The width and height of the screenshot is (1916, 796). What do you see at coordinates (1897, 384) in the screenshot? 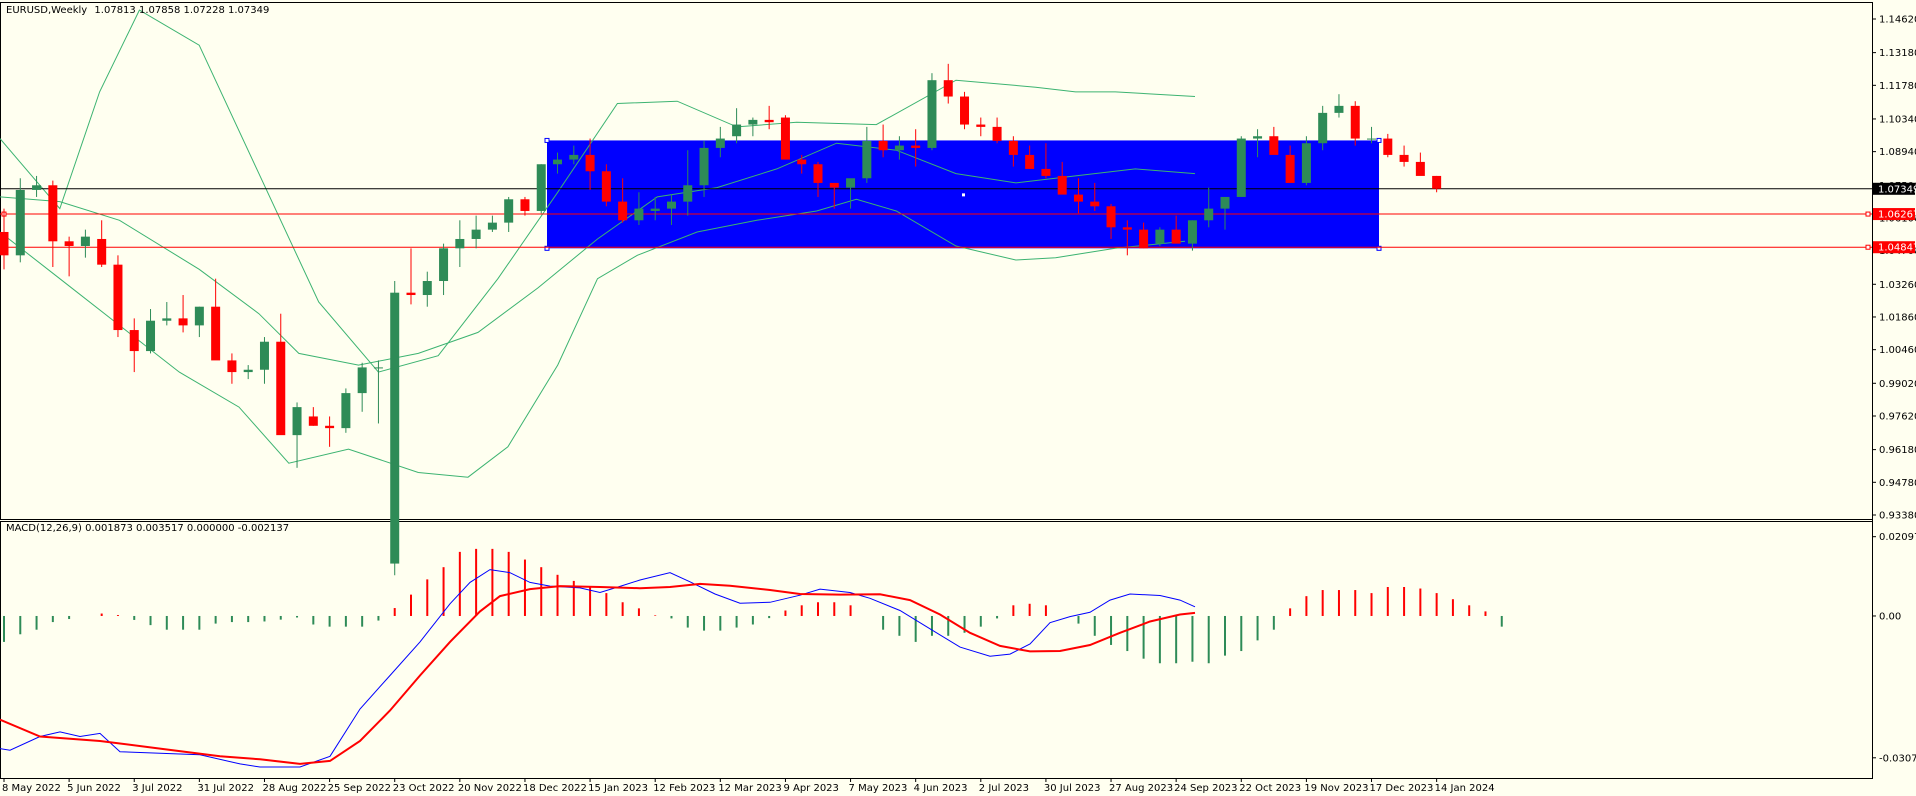
I see `price-tick-label: 0.99020` at bounding box center [1897, 384].